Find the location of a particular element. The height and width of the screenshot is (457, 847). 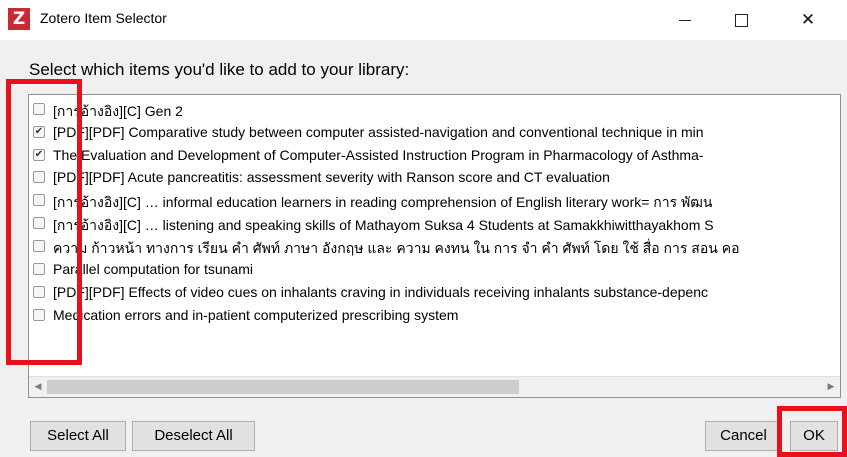

minimize-icon is located at coordinates (685, 20).